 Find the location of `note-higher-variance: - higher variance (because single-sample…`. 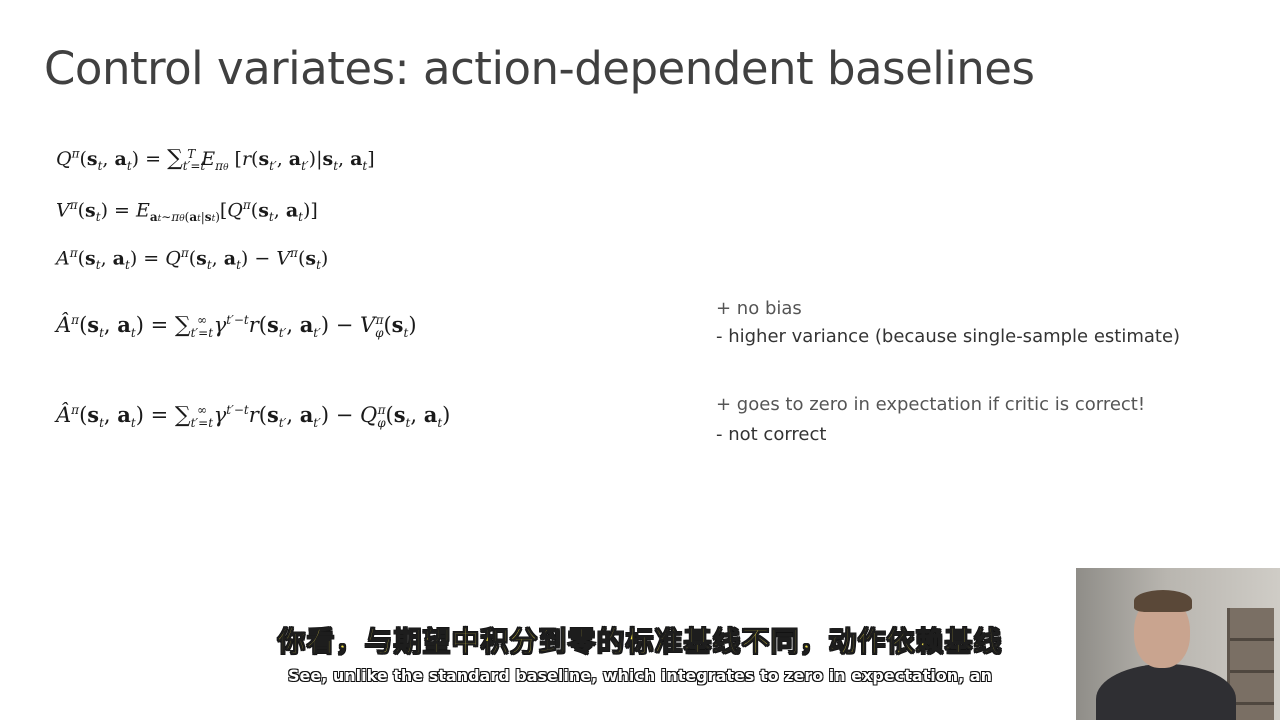

note-higher-variance: - higher variance (because single-sample… is located at coordinates (948, 336).